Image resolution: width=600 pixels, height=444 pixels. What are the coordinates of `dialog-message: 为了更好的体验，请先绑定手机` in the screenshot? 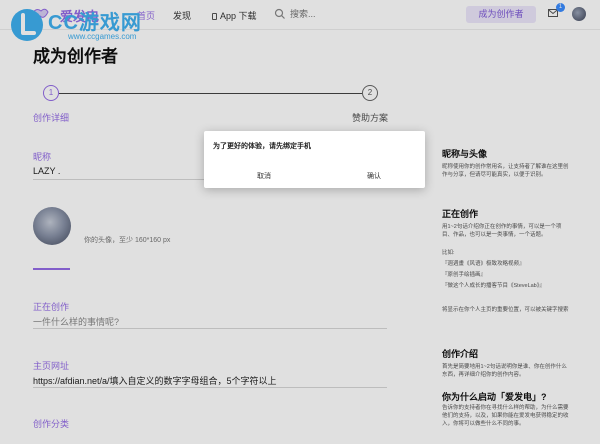 It's located at (262, 146).